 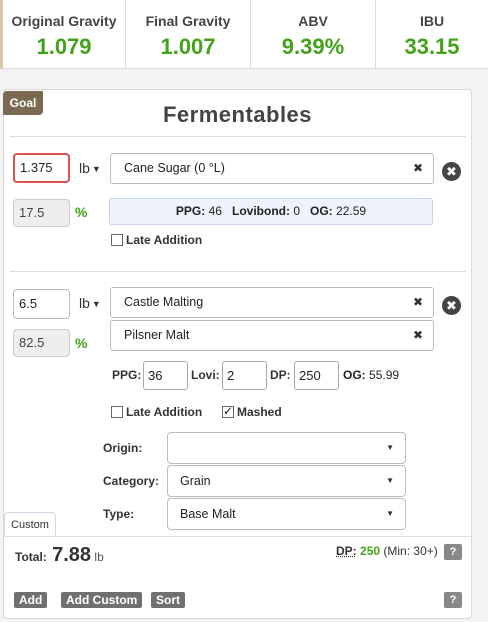 I want to click on total-value: 7.88, so click(x=72, y=555).